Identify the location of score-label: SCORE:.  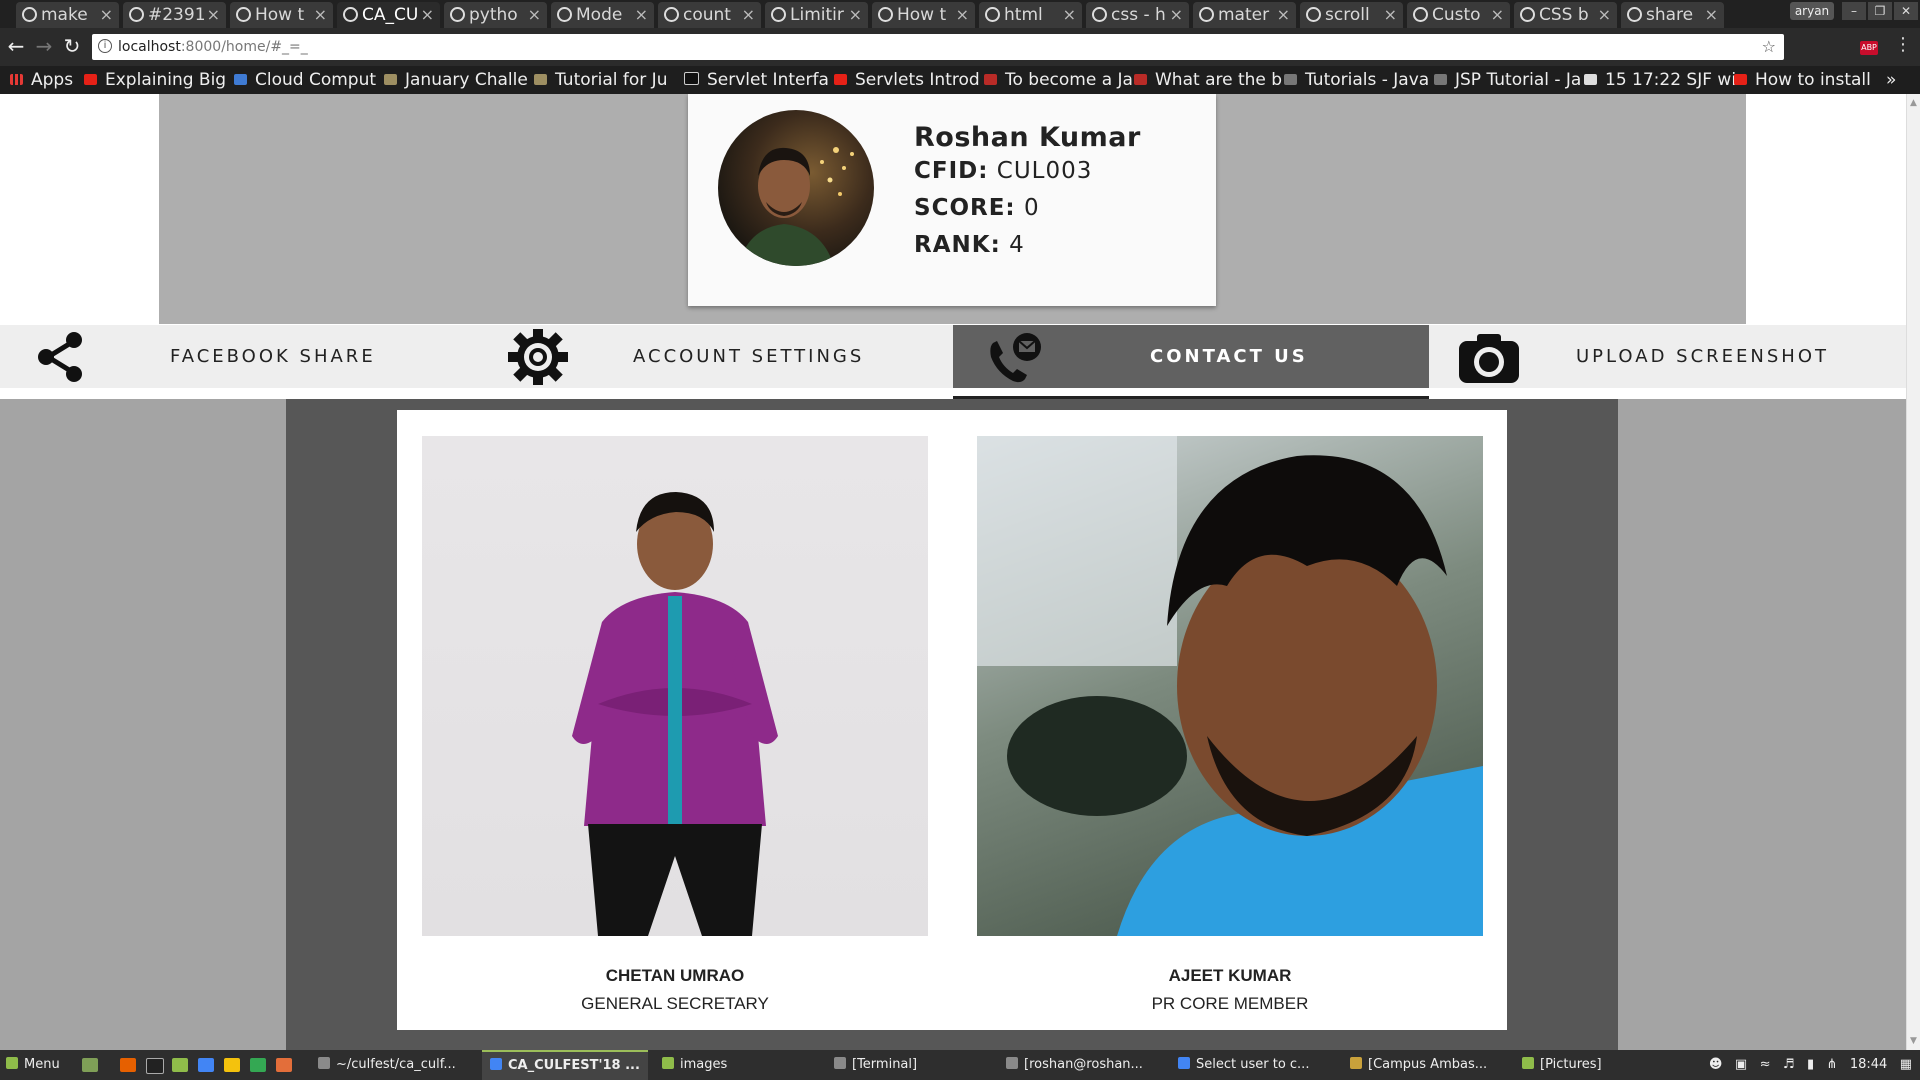
(965, 208).